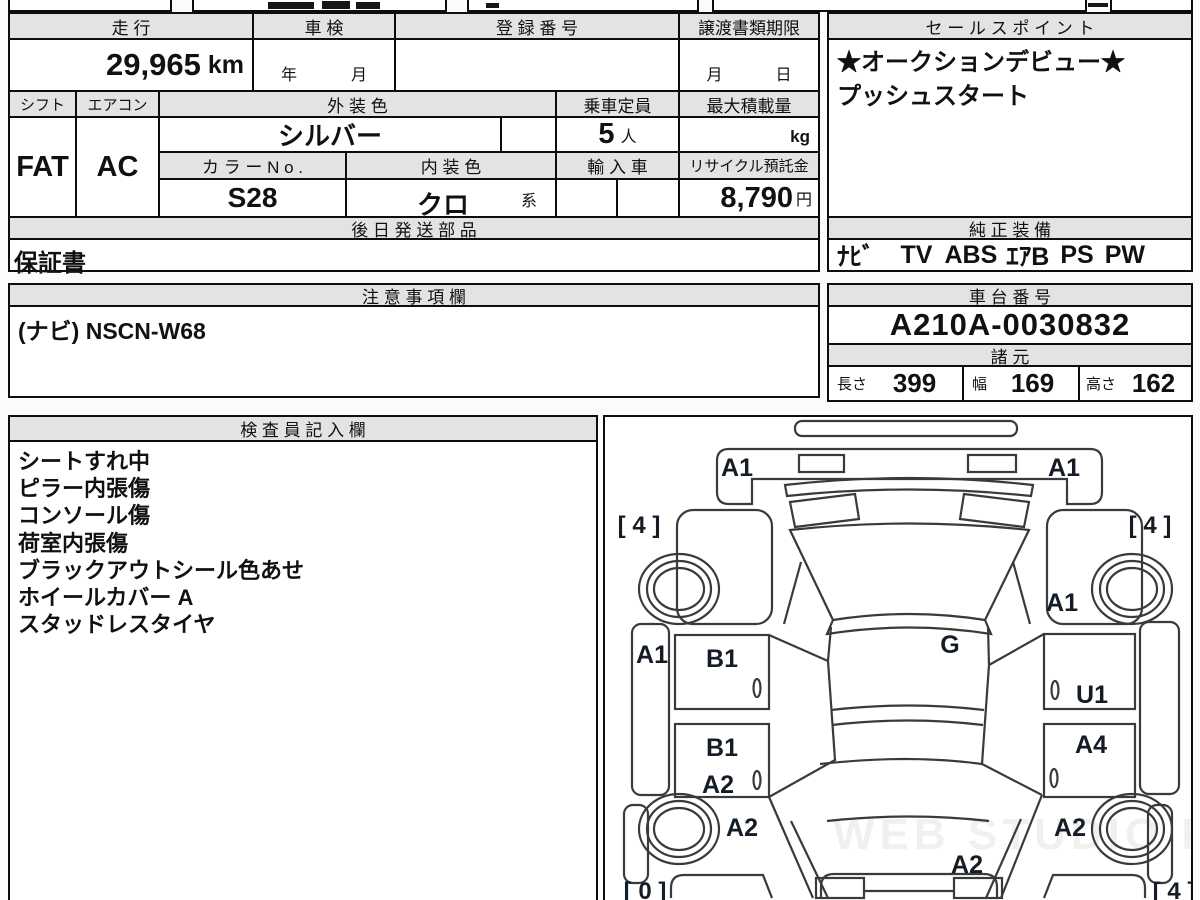 This screenshot has height=900, width=1200. What do you see at coordinates (225, 64) in the screenshot?
I see `mileage-unit: km` at bounding box center [225, 64].